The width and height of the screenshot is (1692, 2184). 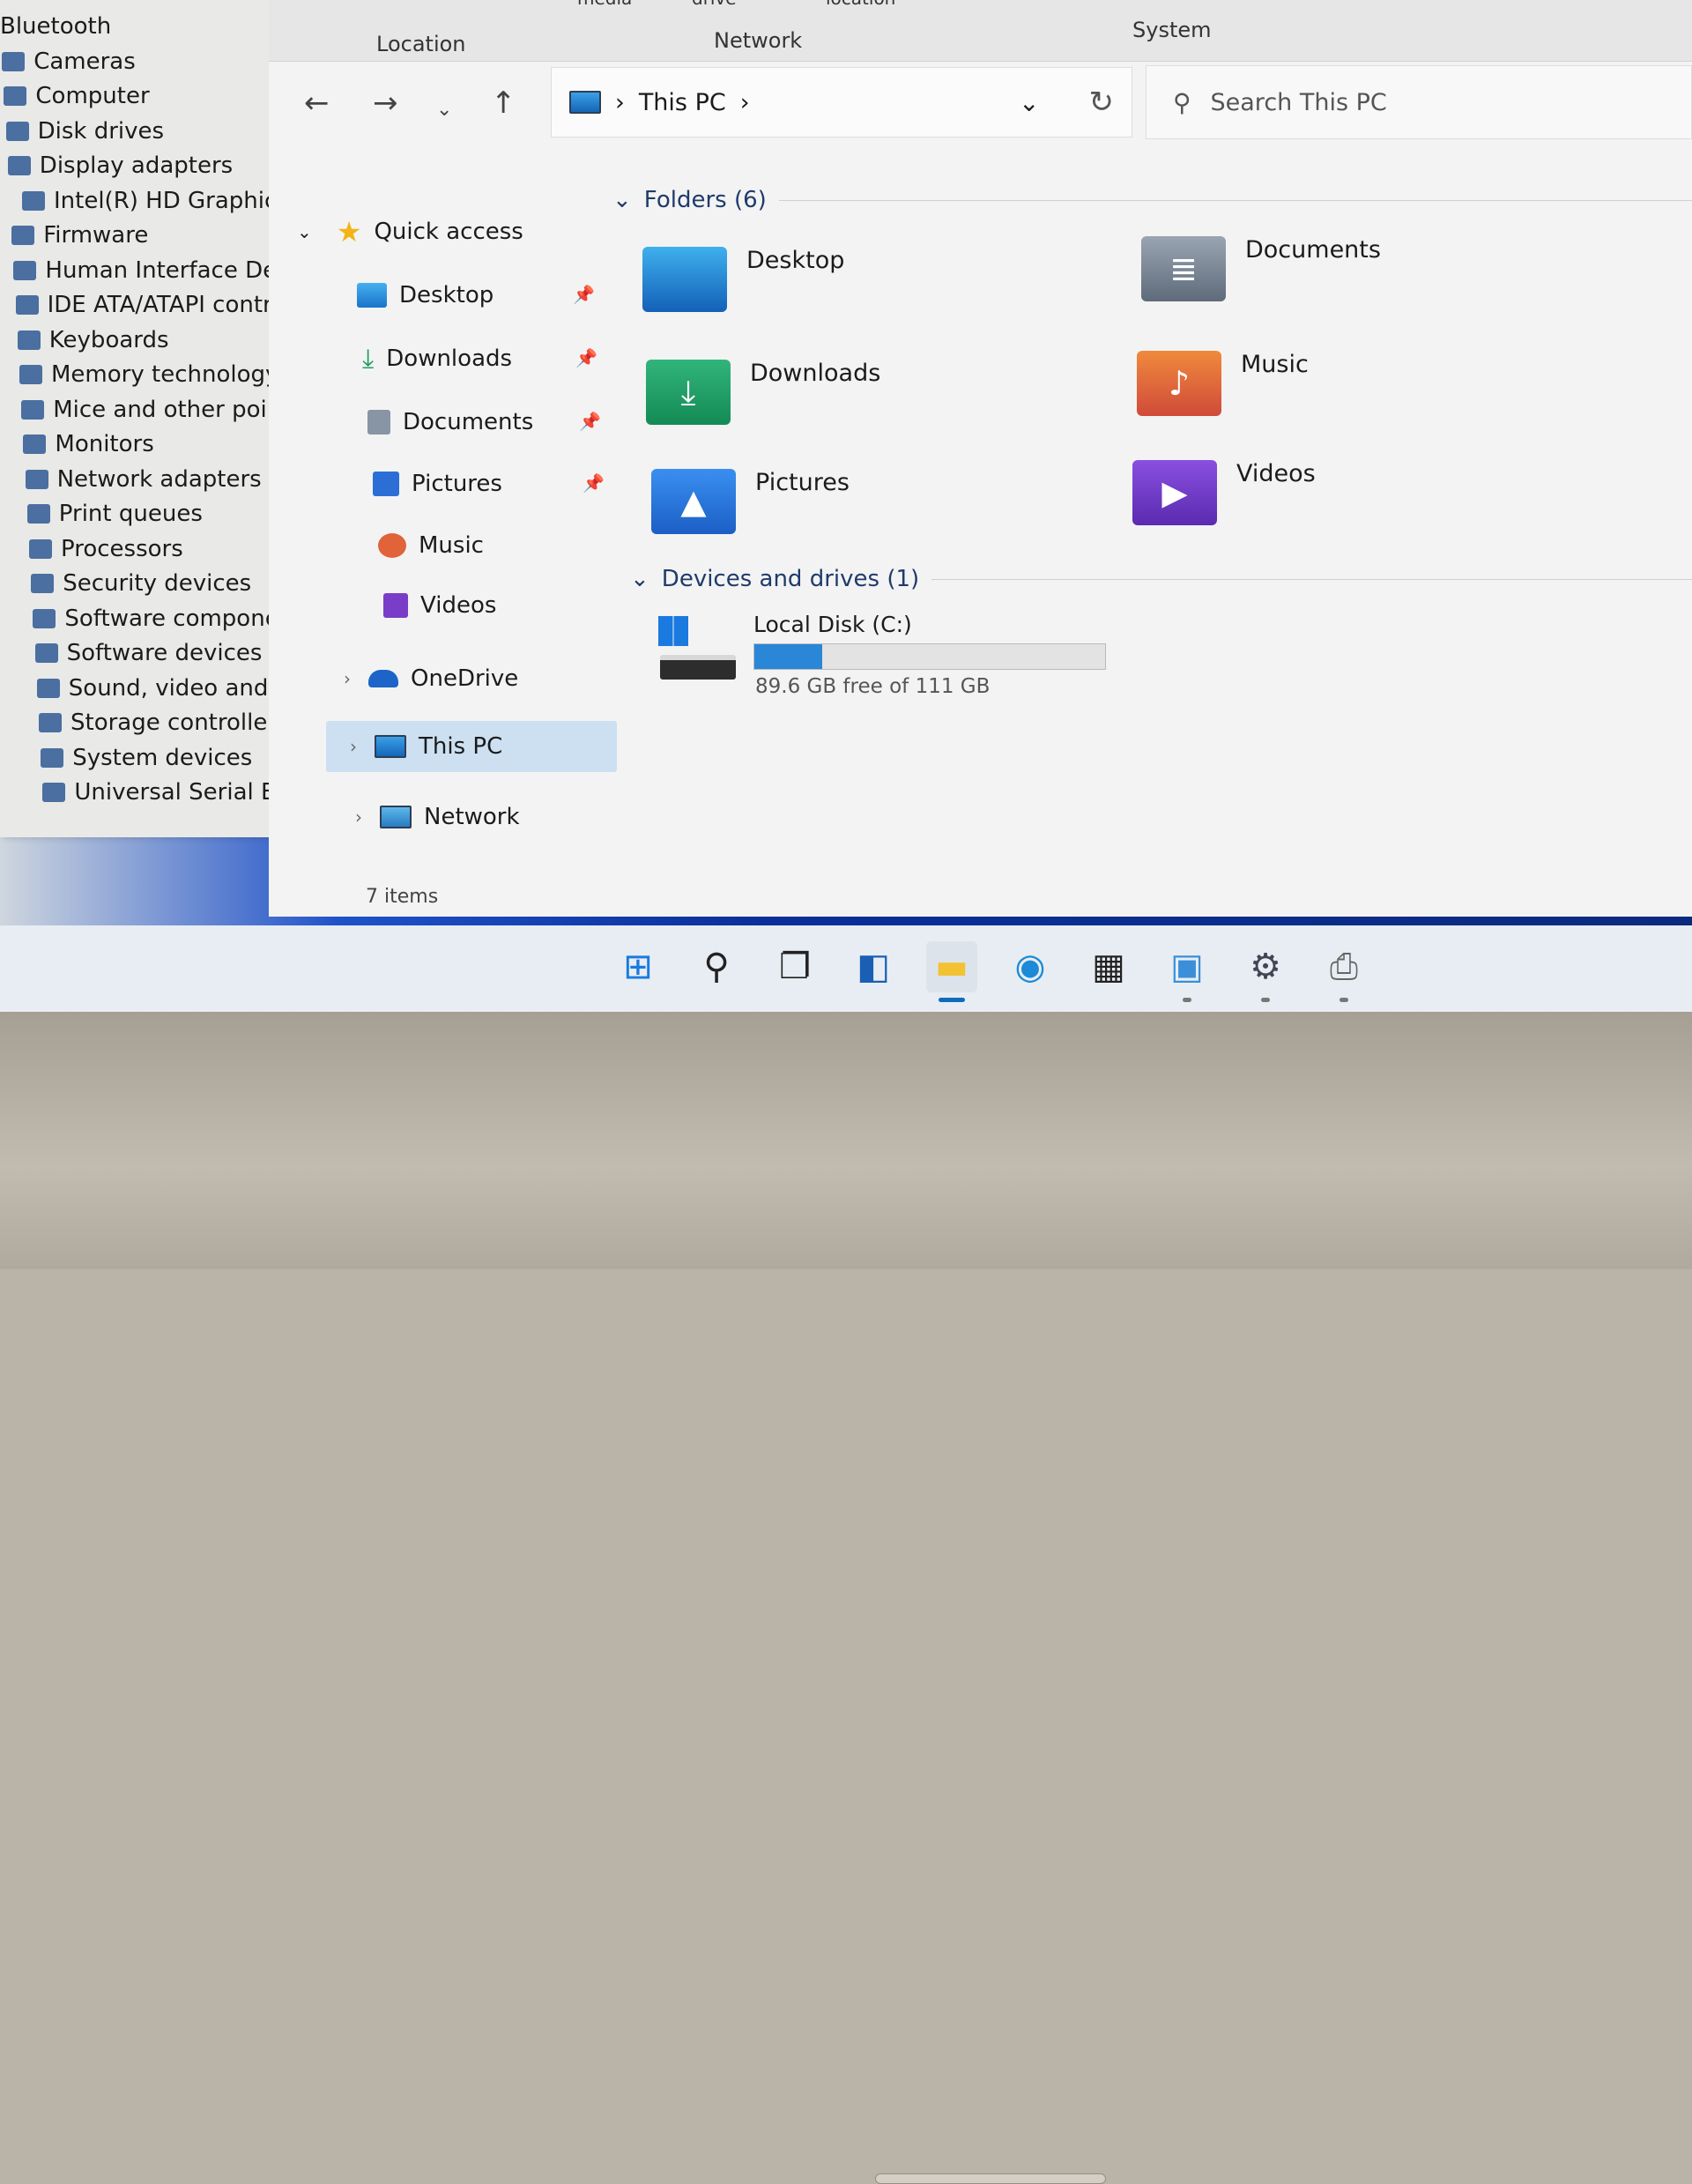 What do you see at coordinates (1172, 30) in the screenshot?
I see `ribbon-group-system: System` at bounding box center [1172, 30].